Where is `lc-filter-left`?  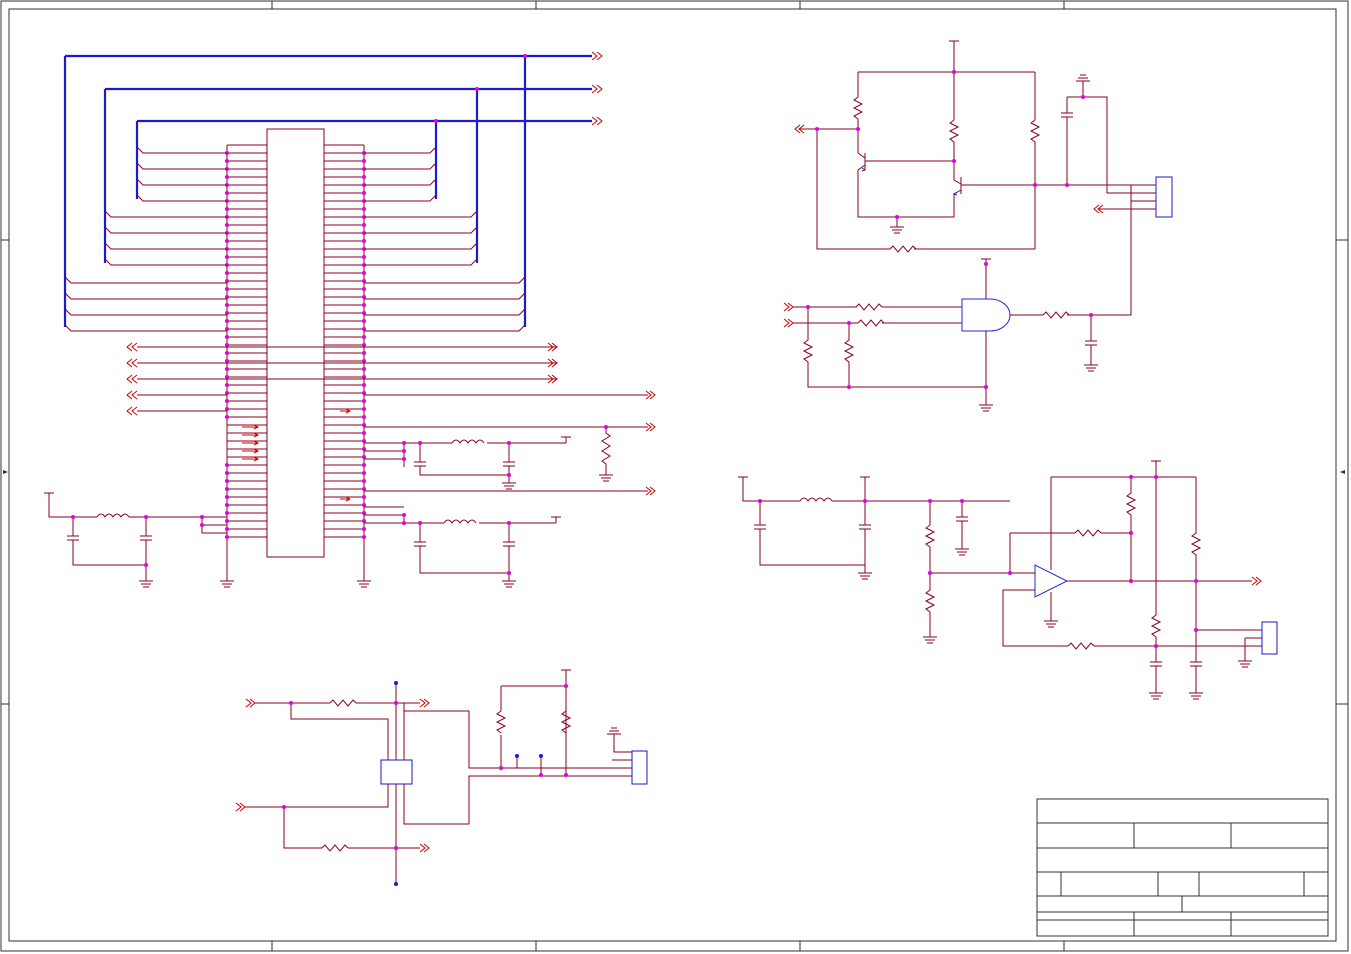 lc-filter-left is located at coordinates (135, 540).